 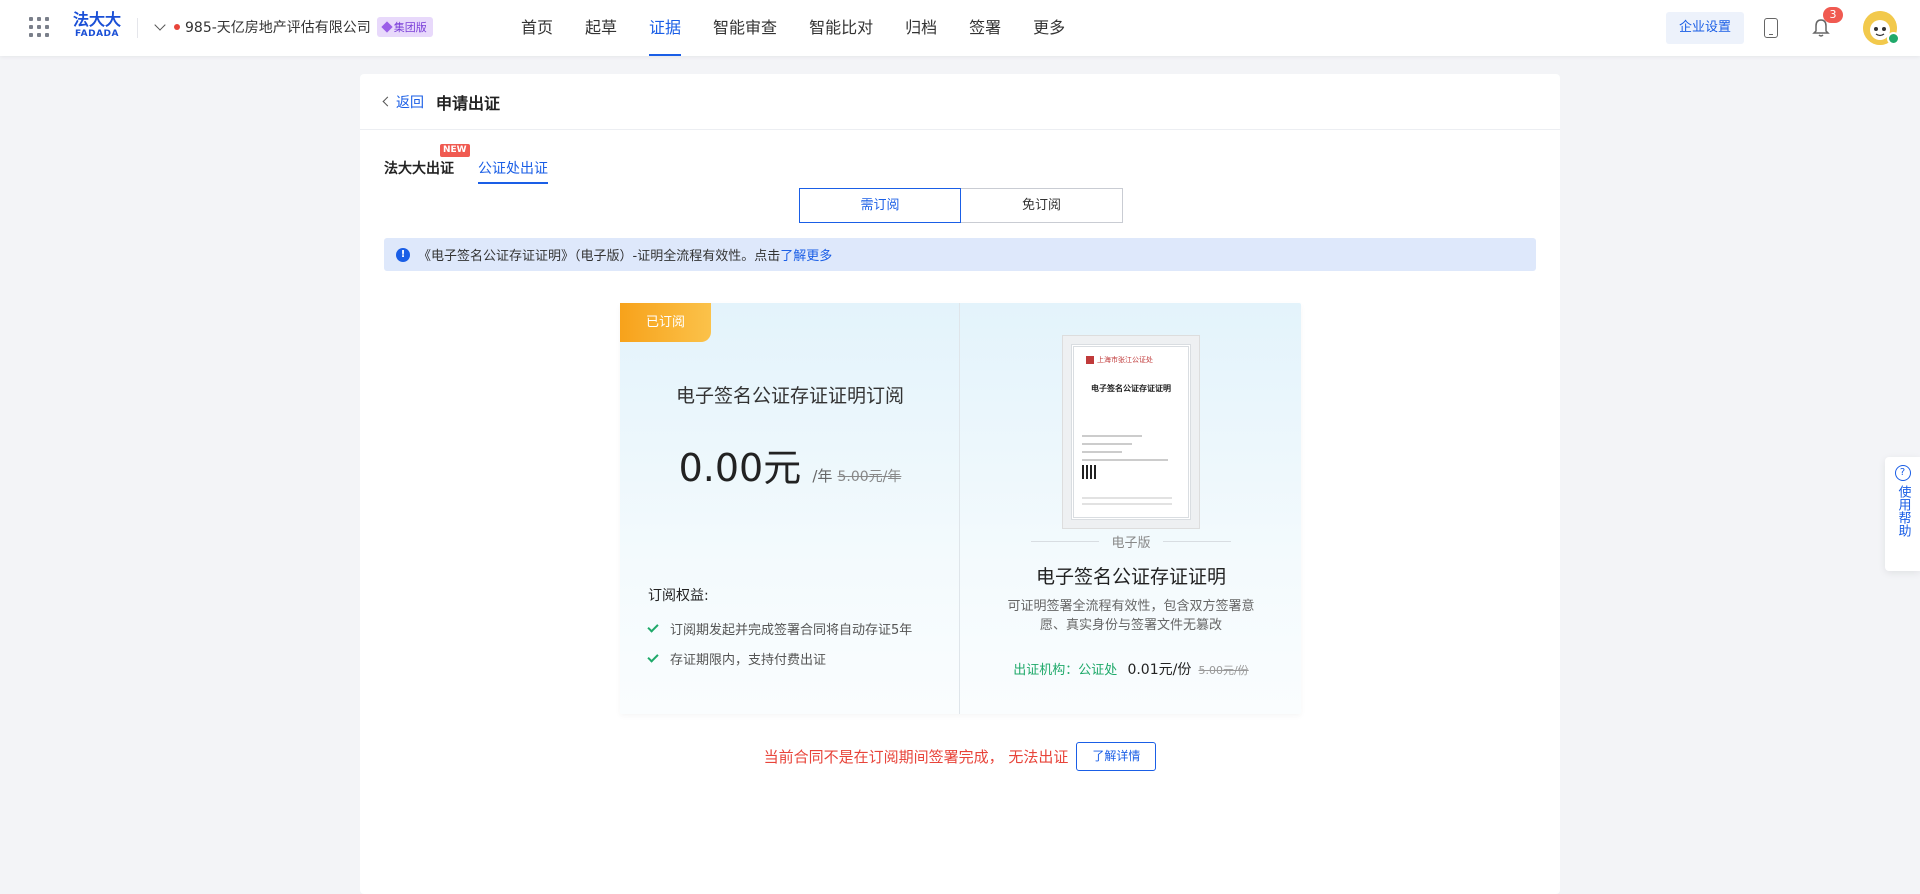 What do you see at coordinates (1159, 670) in the screenshot?
I see `certificate-price: 0.01元/份` at bounding box center [1159, 670].